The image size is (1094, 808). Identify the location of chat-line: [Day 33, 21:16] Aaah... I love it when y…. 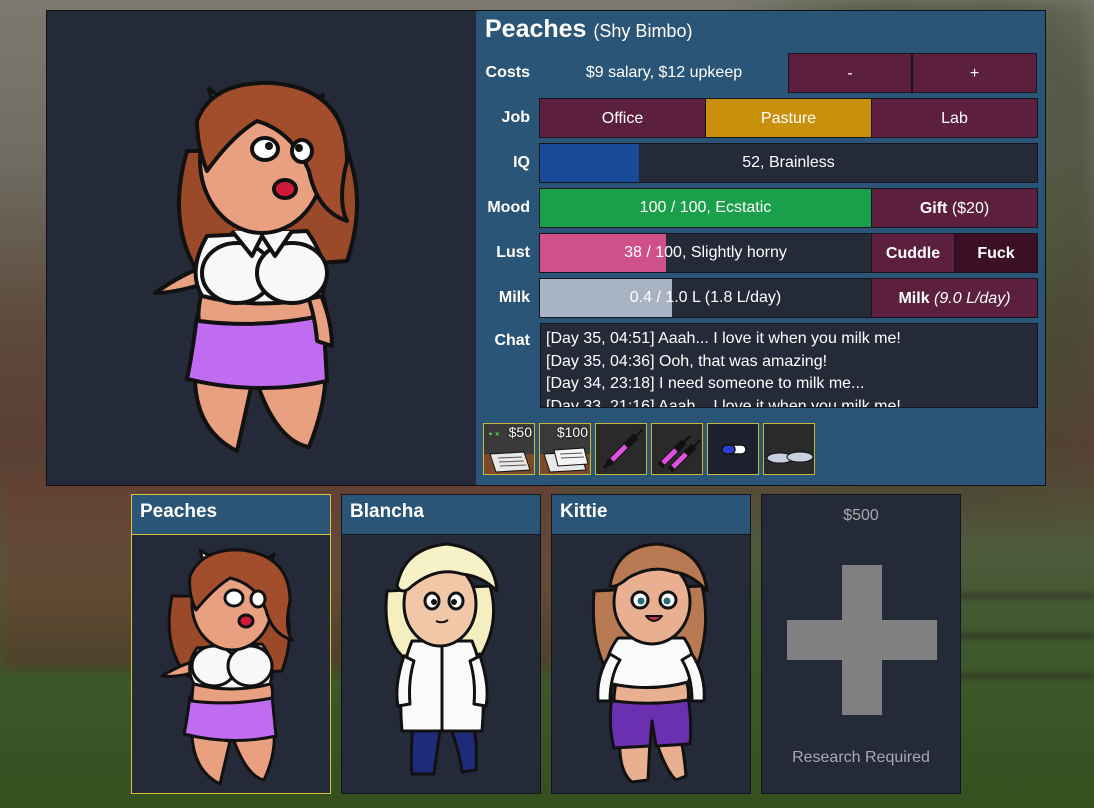
(723, 402).